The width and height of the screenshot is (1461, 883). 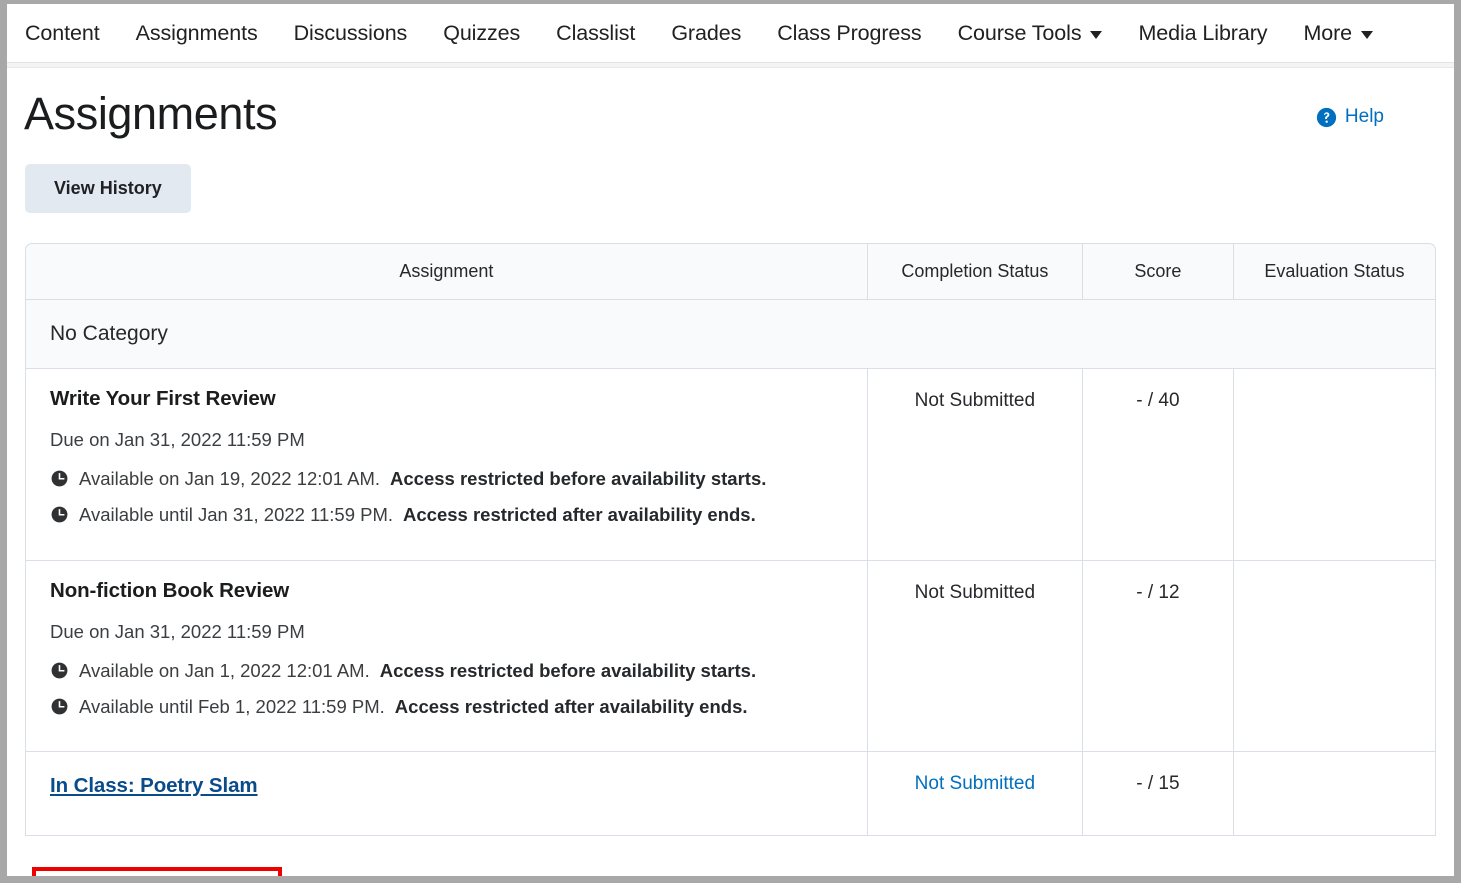 I want to click on column-header-assignment: Assignment, so click(x=446, y=272).